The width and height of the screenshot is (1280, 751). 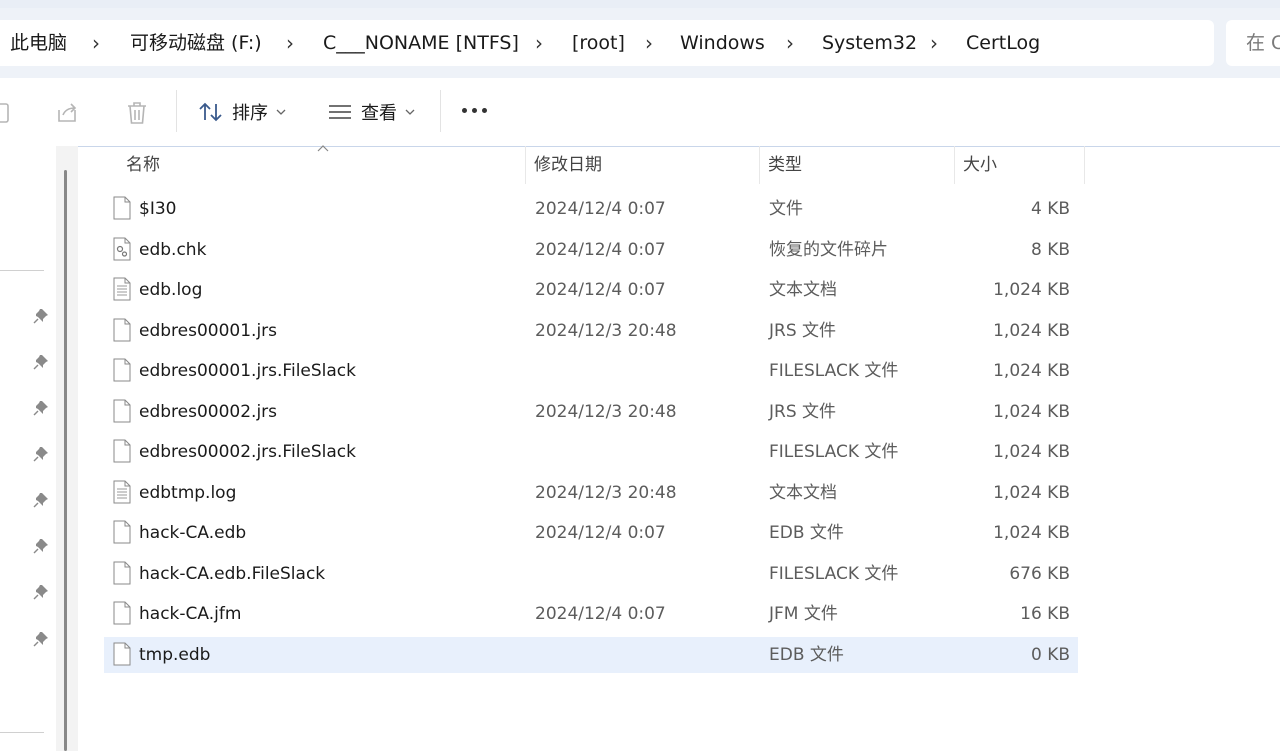 What do you see at coordinates (171, 290) in the screenshot?
I see `file-name: edb.log` at bounding box center [171, 290].